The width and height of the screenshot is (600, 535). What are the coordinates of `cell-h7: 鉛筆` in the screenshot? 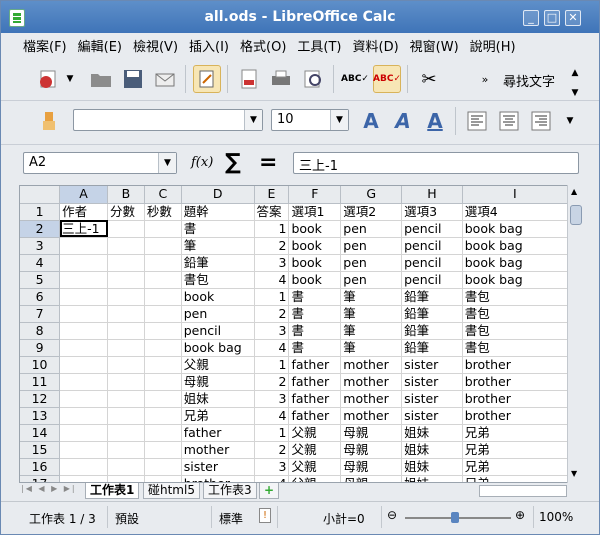 It's located at (432, 314).